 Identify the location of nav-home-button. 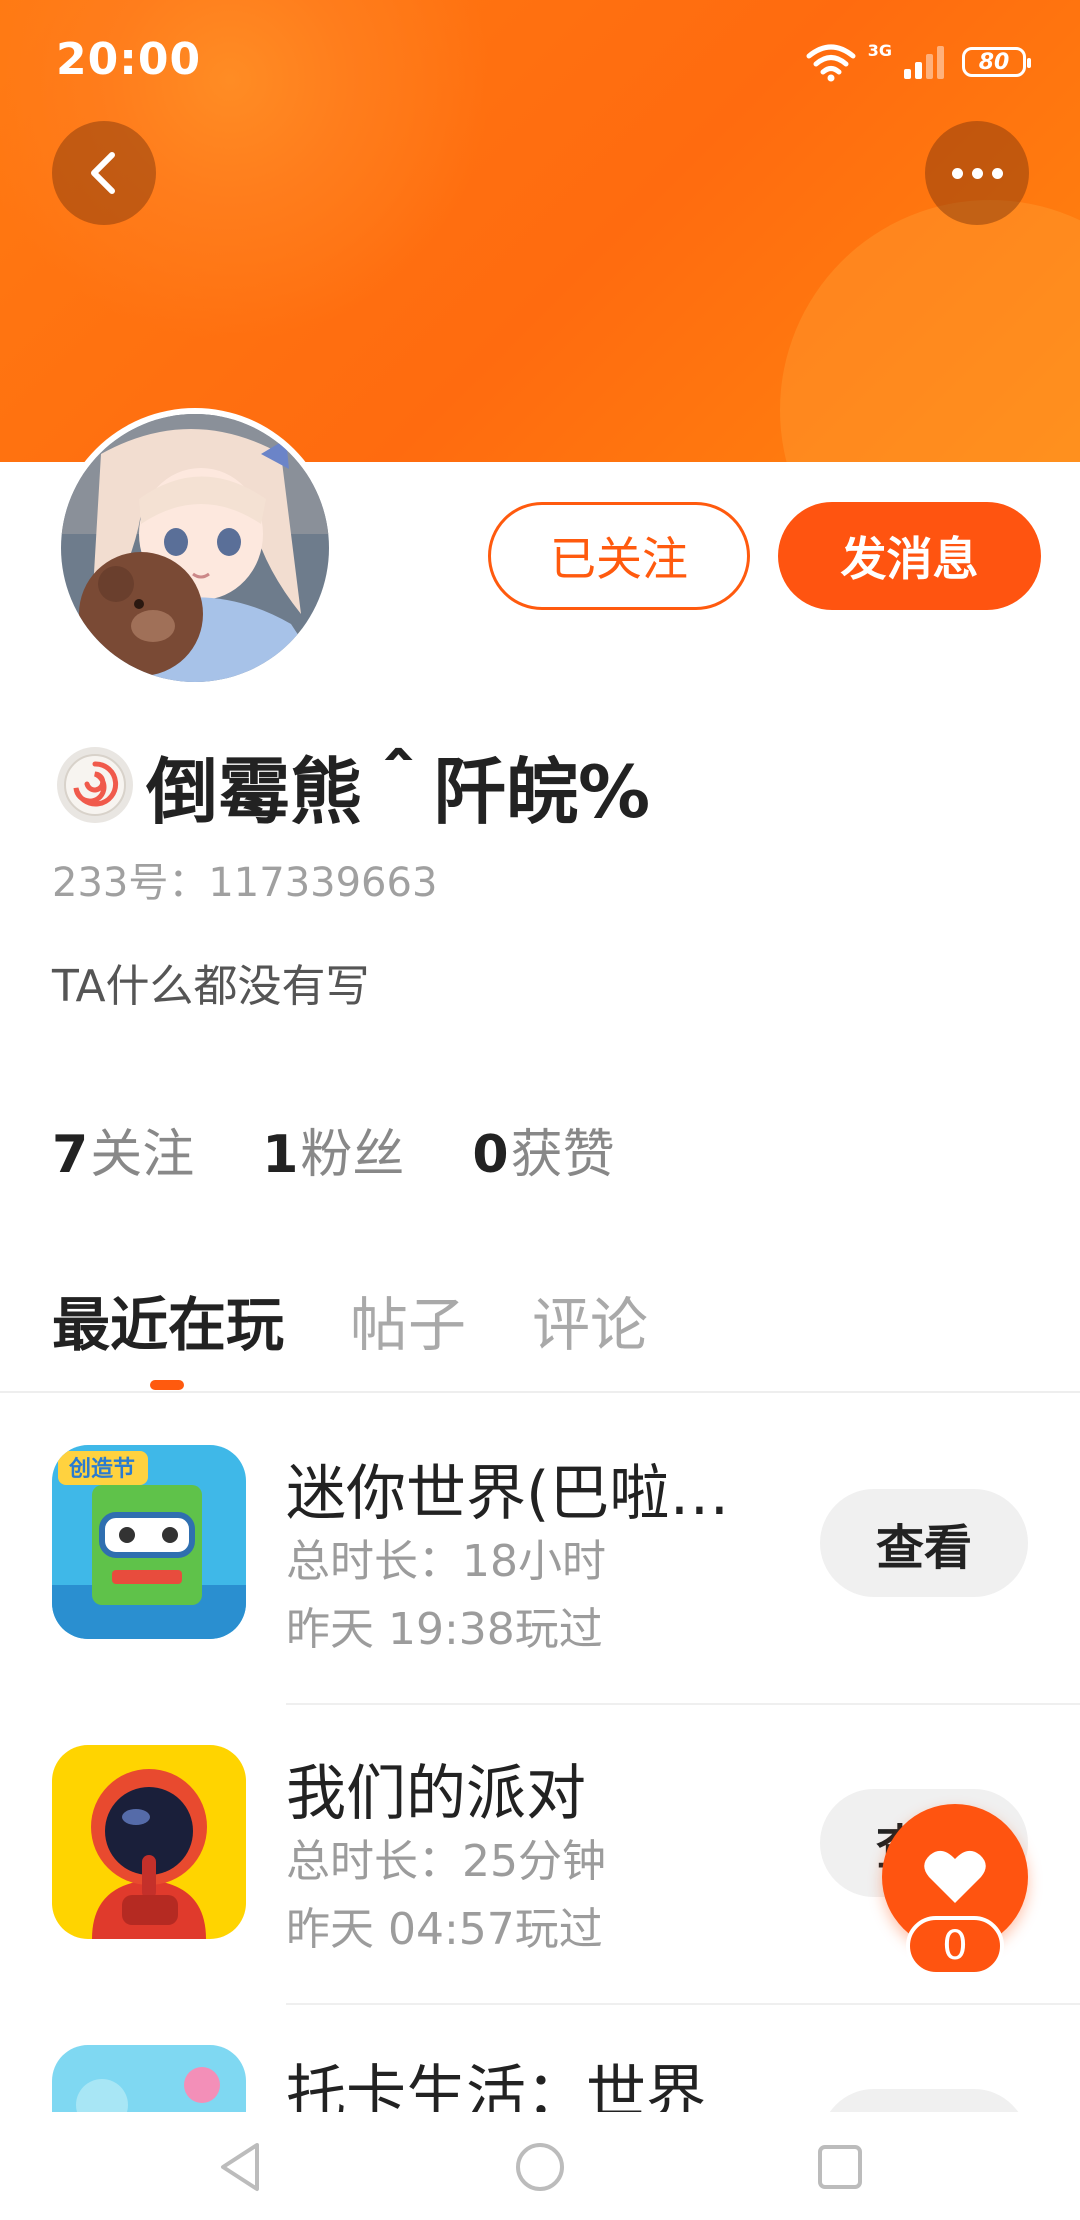
(540, 2167).